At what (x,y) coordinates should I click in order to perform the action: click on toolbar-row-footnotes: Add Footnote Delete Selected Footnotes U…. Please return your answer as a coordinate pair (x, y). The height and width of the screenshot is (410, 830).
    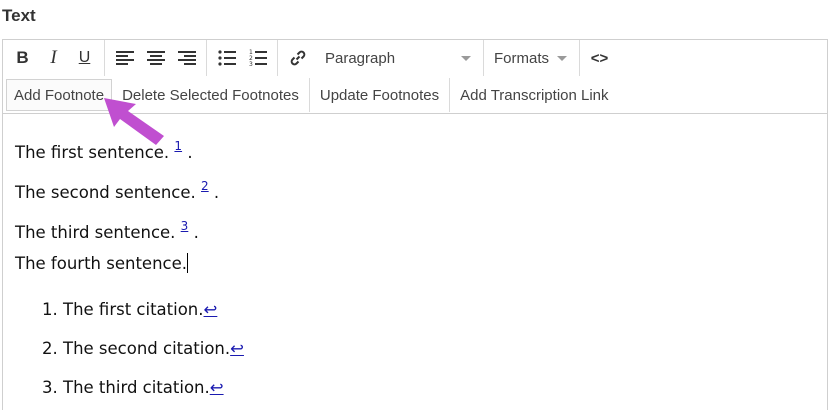
    Looking at the image, I should click on (311, 95).